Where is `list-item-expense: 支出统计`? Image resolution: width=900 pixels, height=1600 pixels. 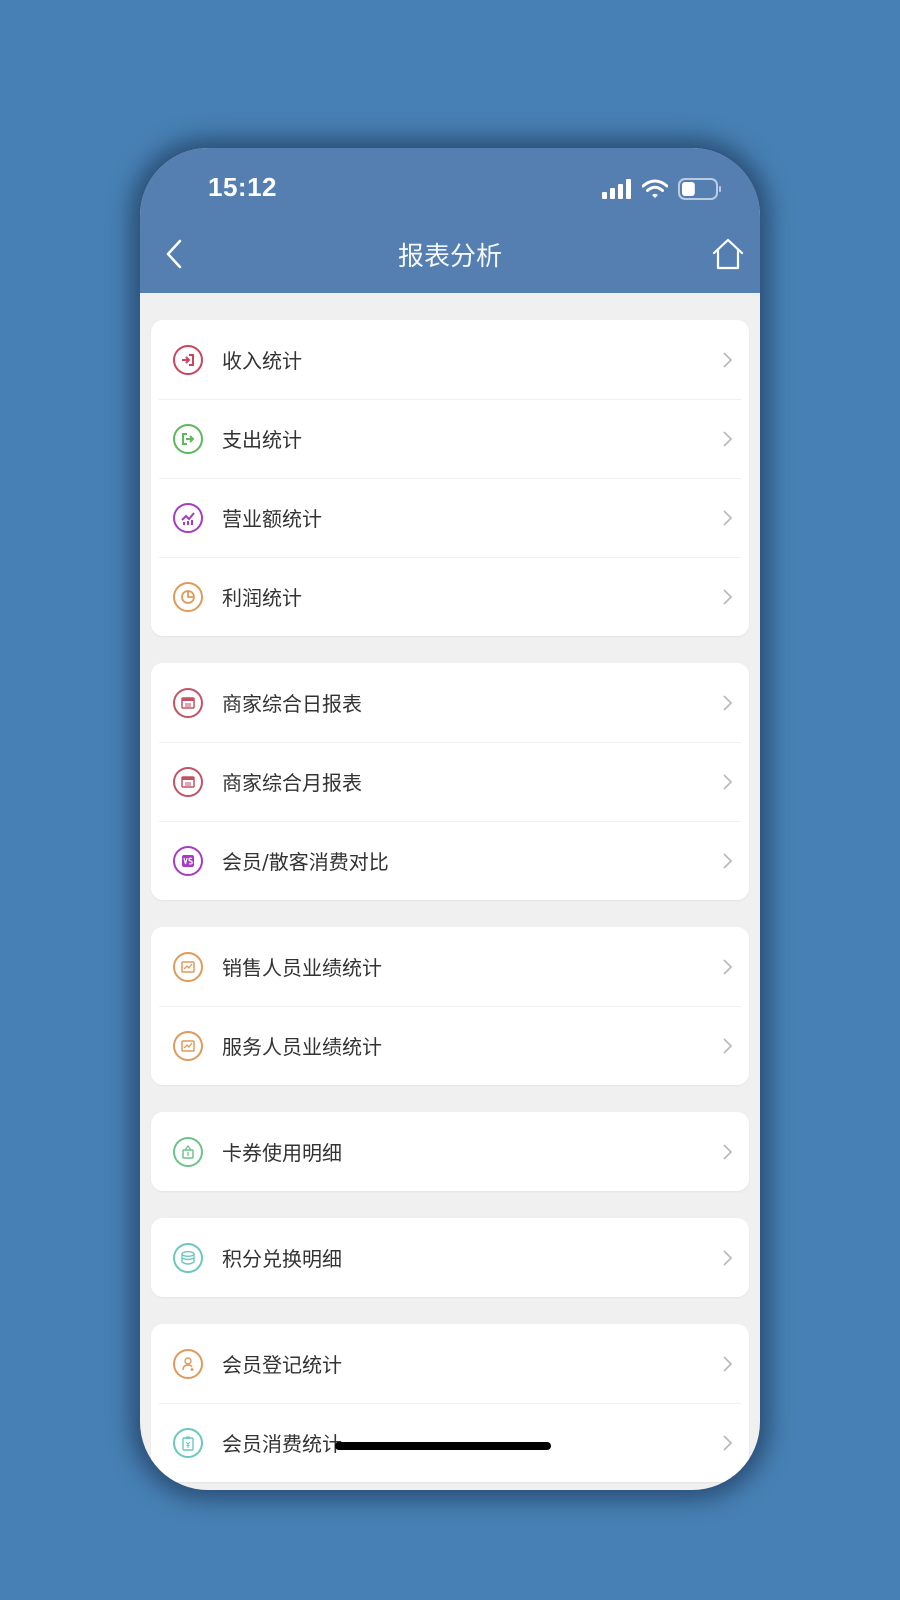
list-item-expense: 支出统计 is located at coordinates (450, 438).